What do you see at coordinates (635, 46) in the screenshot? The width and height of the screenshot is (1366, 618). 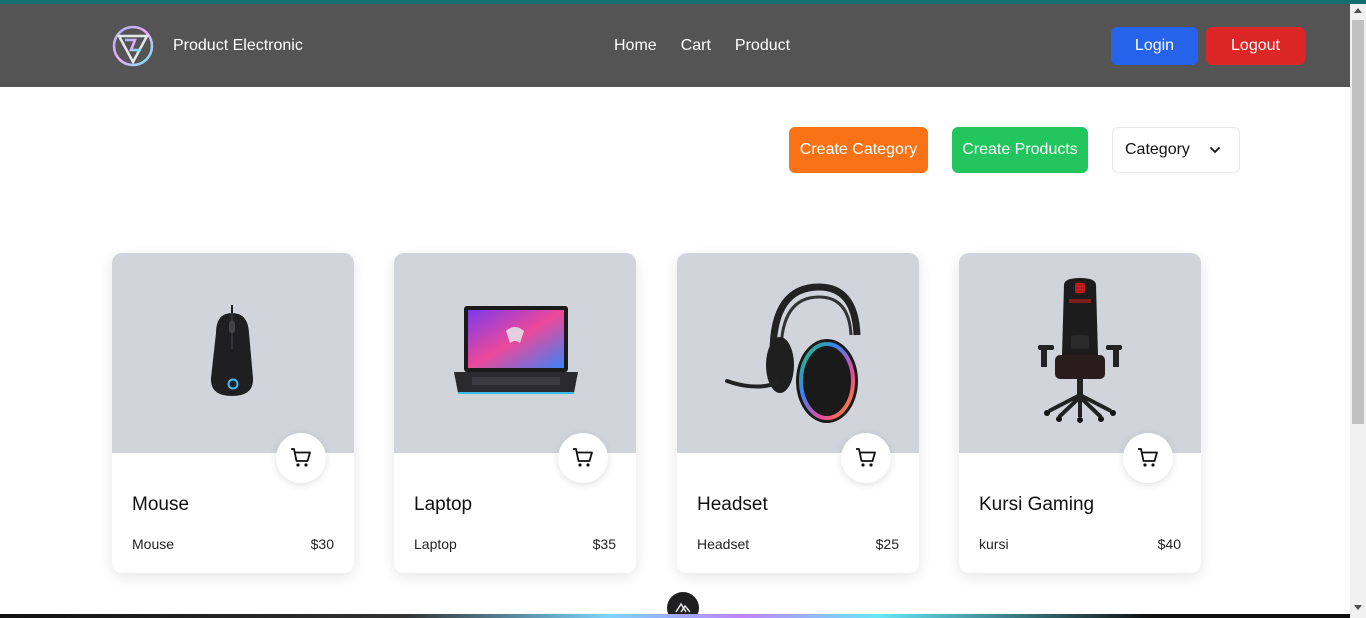 I see `nav-home-link: Home` at bounding box center [635, 46].